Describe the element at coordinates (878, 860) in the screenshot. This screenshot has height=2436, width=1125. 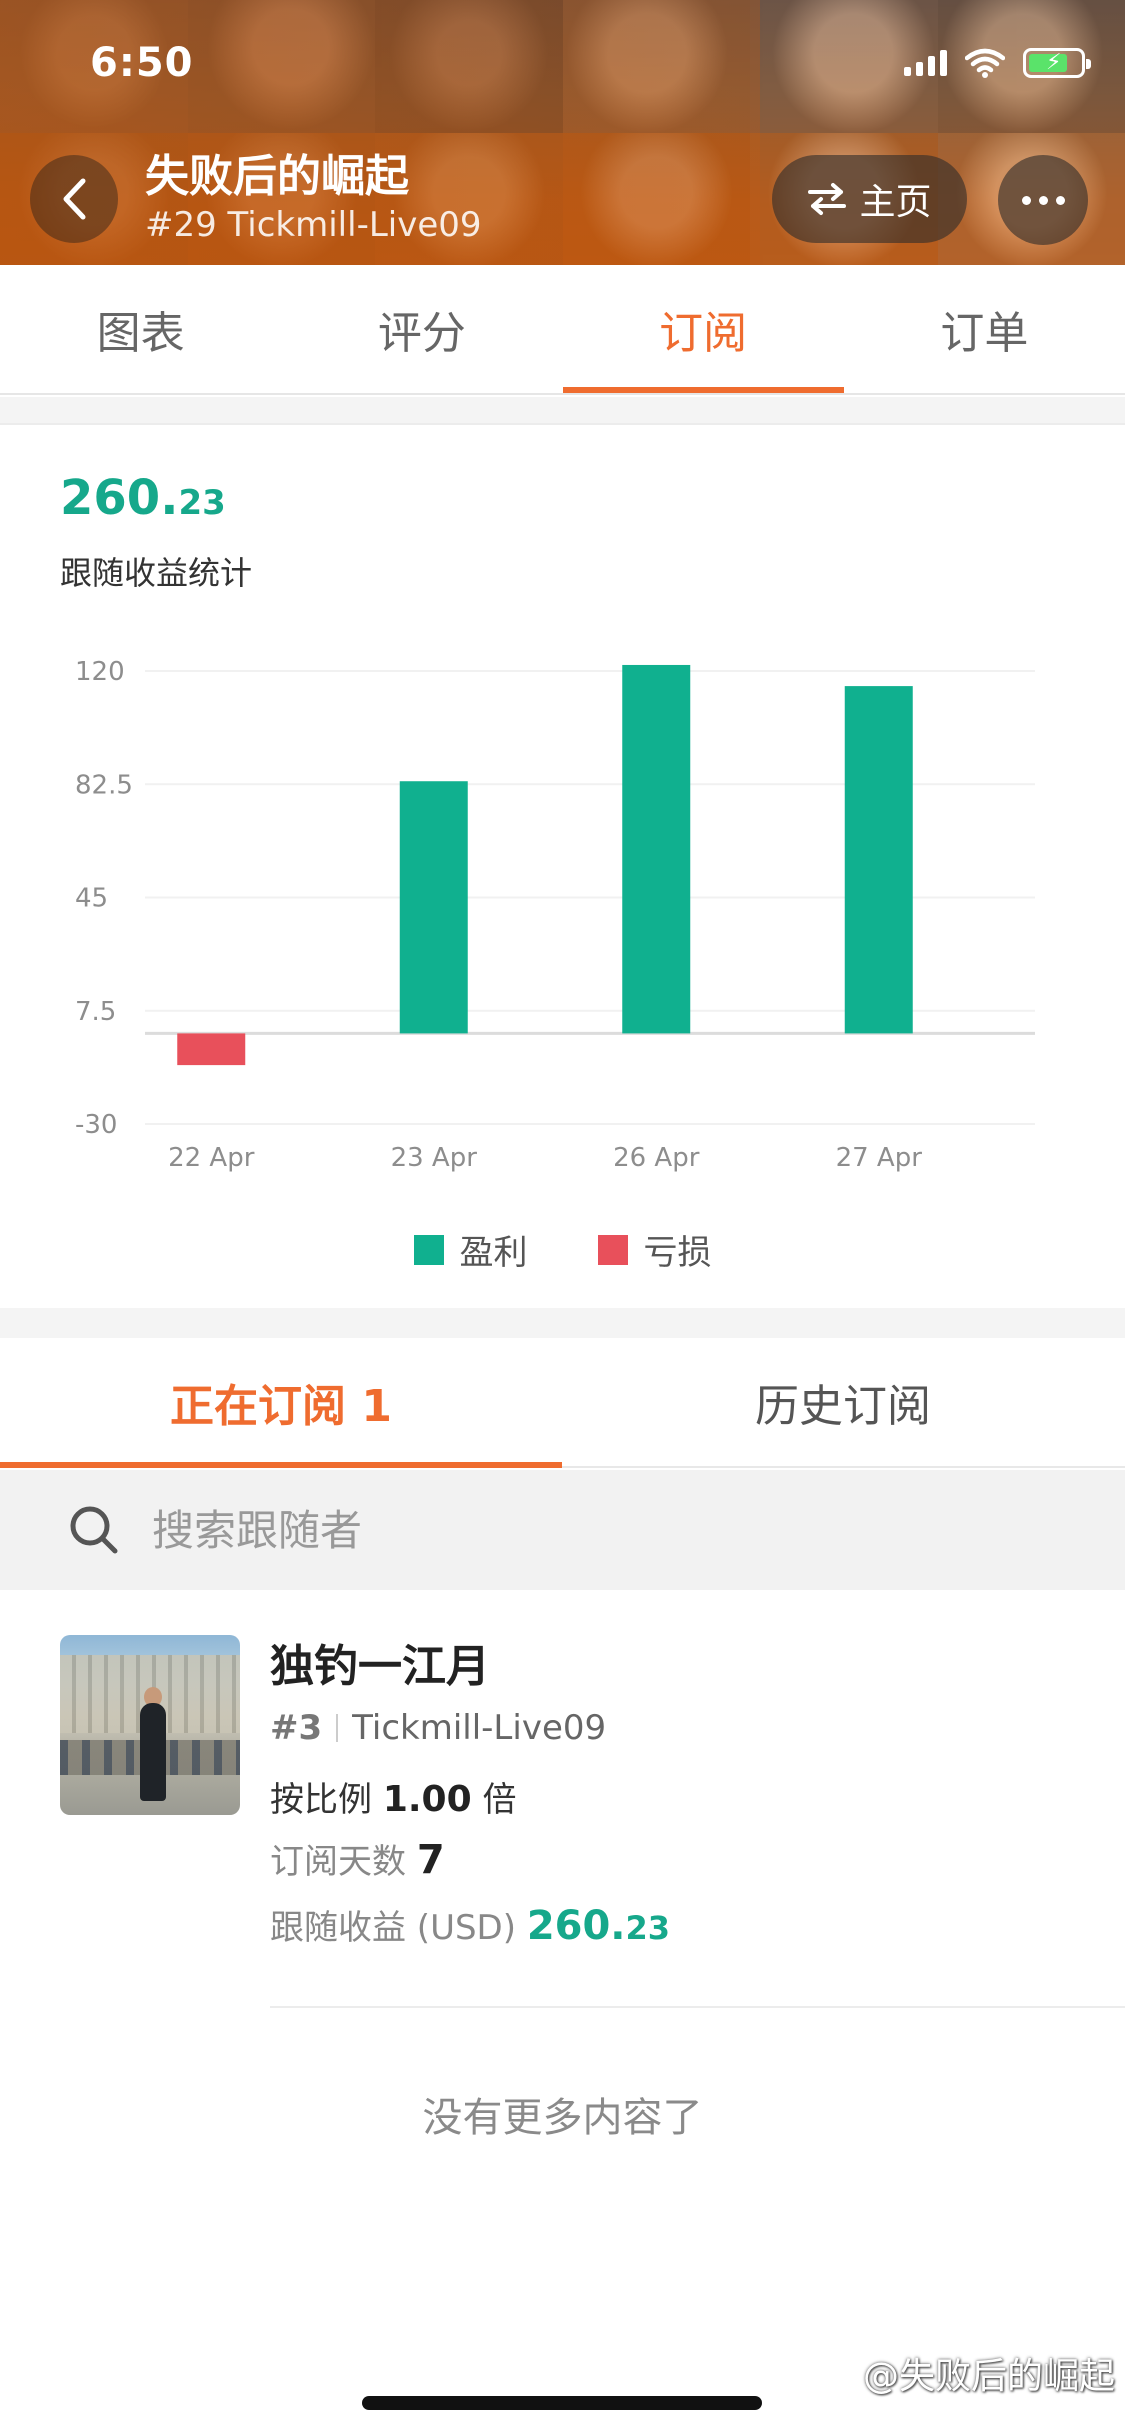
I see `bar-27-apr` at that location.